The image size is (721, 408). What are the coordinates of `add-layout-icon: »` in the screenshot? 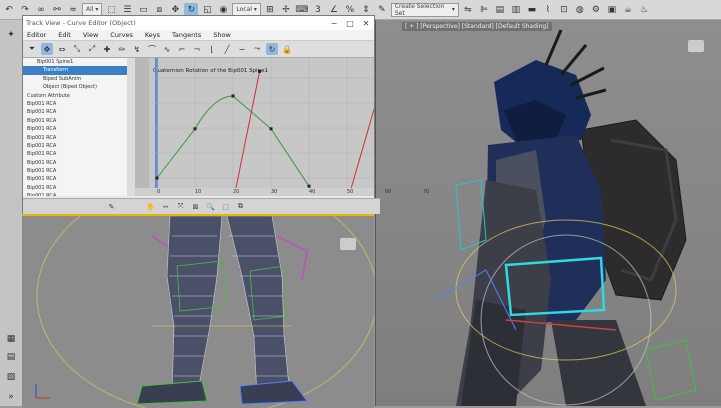 It's located at (11, 397).